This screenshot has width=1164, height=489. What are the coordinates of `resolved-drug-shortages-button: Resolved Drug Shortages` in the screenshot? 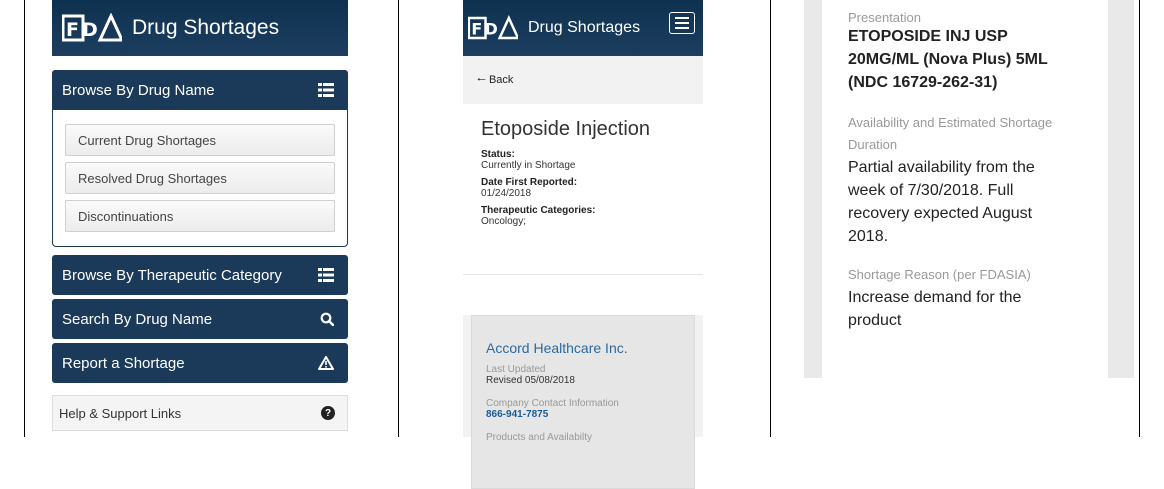 It's located at (200, 178).